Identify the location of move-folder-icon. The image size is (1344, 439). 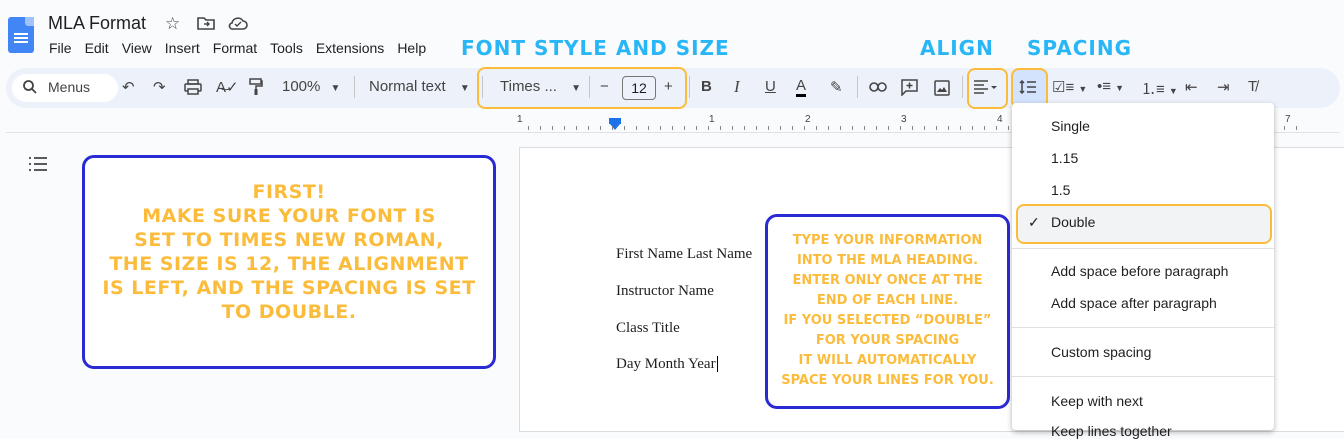
(206, 25).